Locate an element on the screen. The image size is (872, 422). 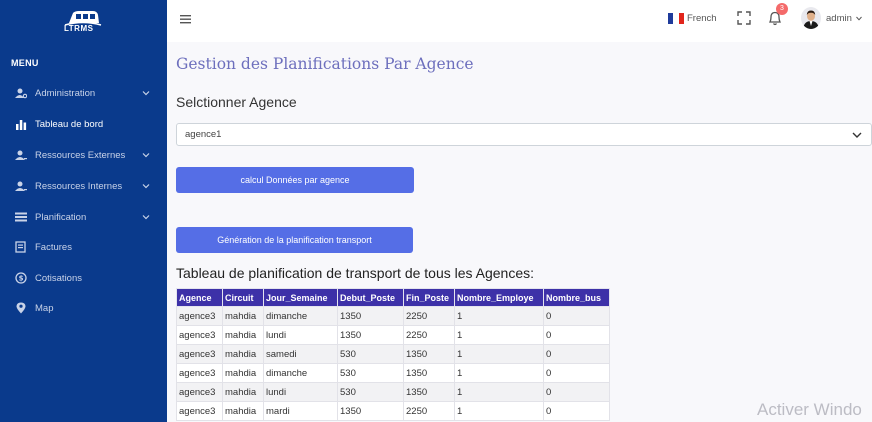
logo-text: LTRMS is located at coordinates (79, 28).